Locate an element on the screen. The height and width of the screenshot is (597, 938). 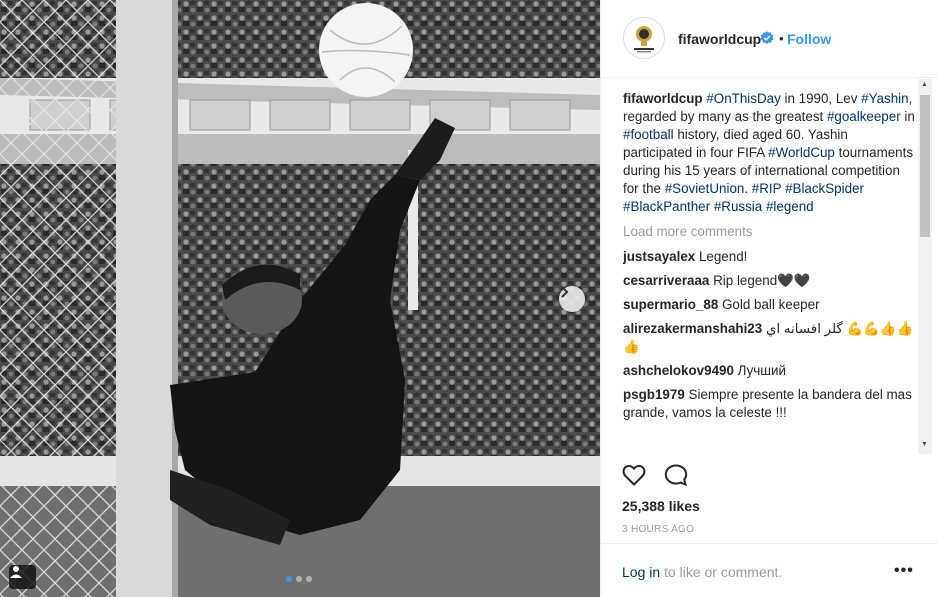
follow-button: Follow is located at coordinates (809, 39).